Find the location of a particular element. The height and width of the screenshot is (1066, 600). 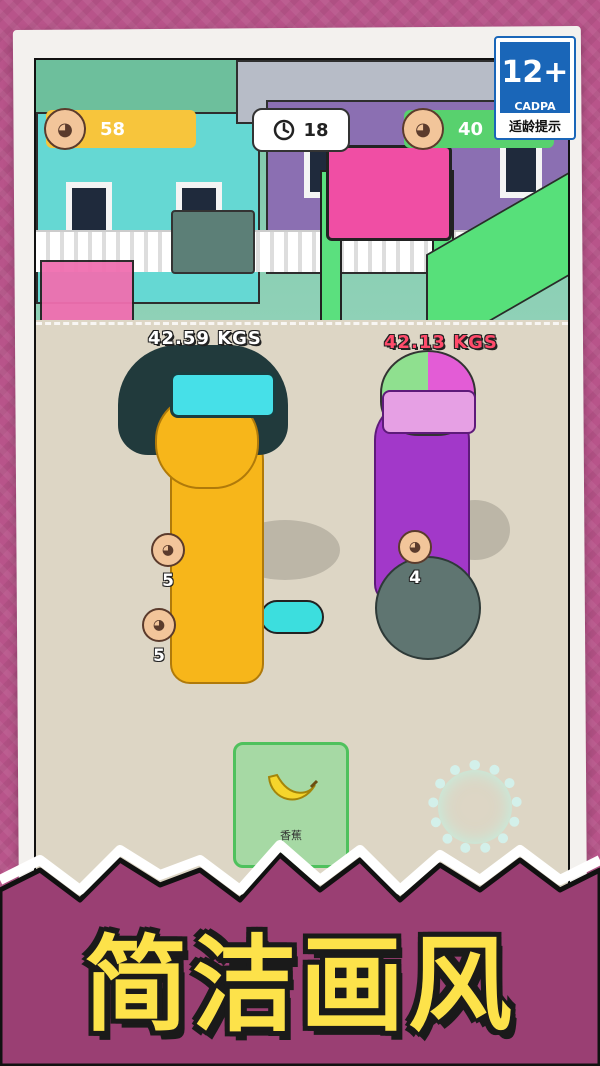

pickup-marker: ◕ 4 is located at coordinates (415, 559).